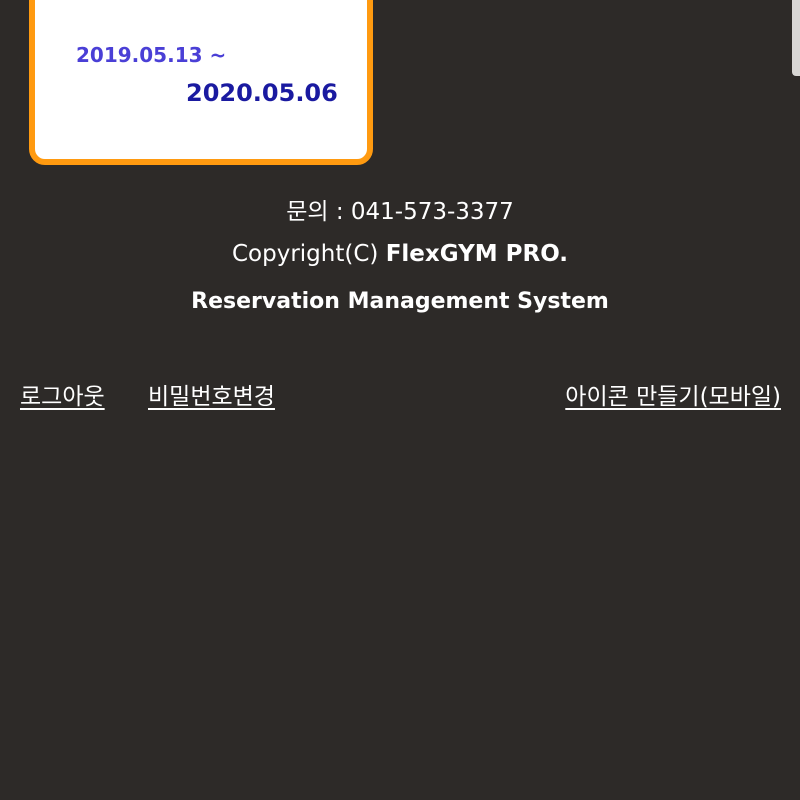 This screenshot has width=800, height=800. Describe the element at coordinates (673, 394) in the screenshot. I see `make-icon-mobile-link: 아이콘 만들기(모바일)` at that location.